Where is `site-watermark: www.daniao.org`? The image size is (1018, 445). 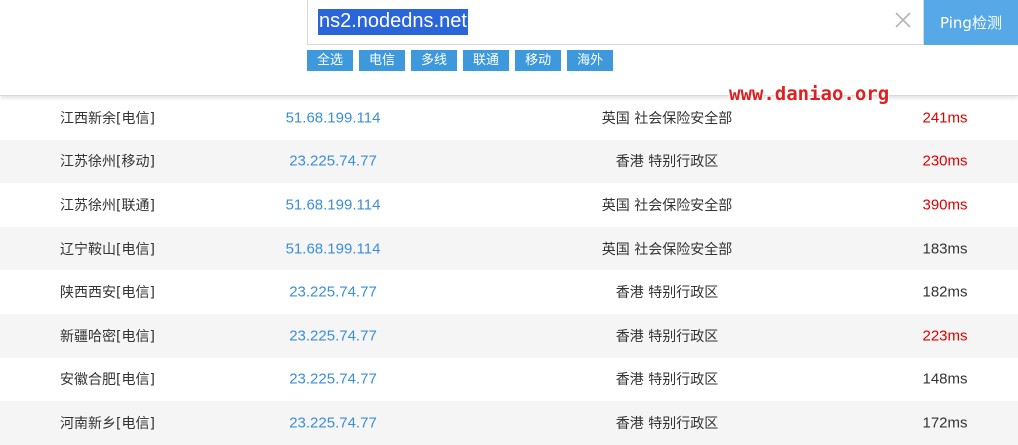
site-watermark: www.daniao.org is located at coordinates (809, 94).